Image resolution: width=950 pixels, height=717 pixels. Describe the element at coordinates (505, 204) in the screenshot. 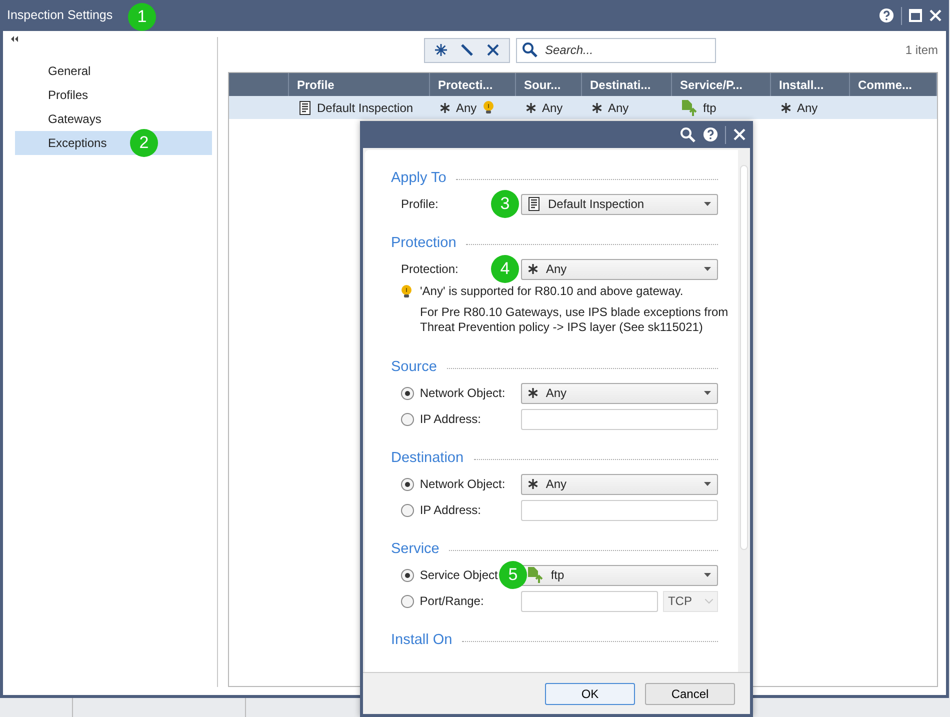

I see `callout-tooltip: 3` at that location.